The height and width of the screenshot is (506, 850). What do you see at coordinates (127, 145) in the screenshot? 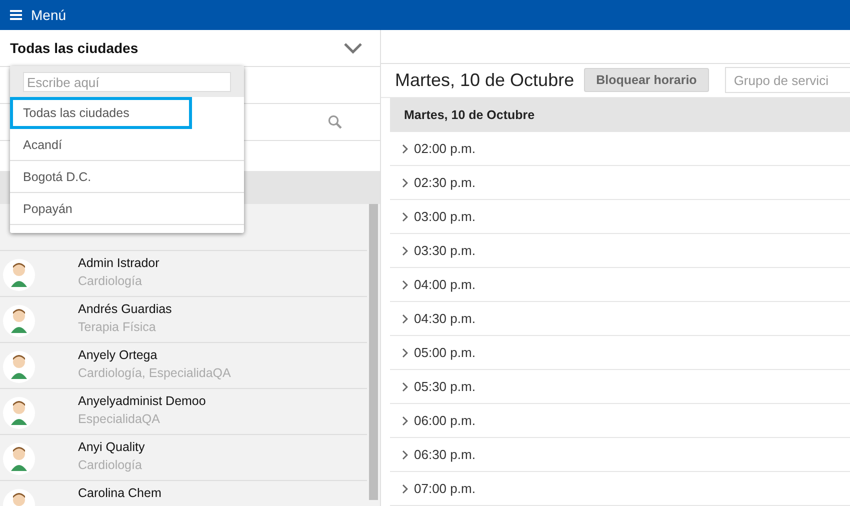
I see `city-option: Acandí` at bounding box center [127, 145].